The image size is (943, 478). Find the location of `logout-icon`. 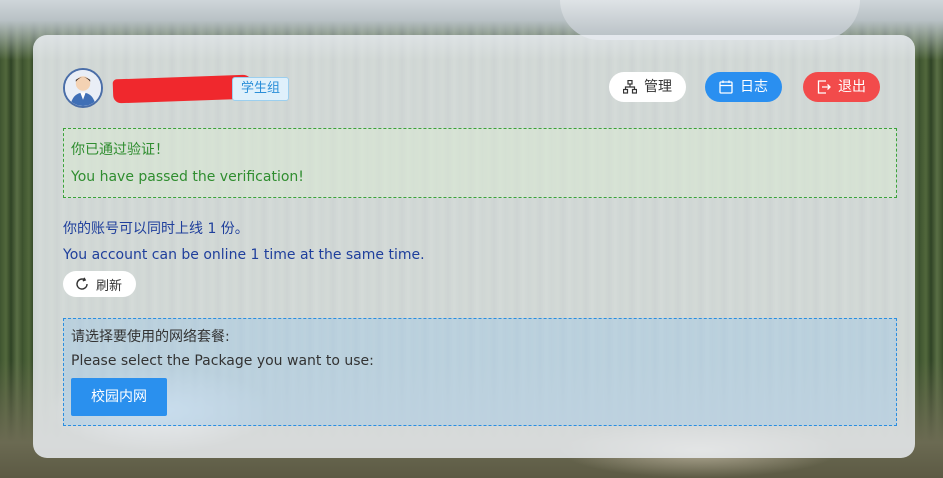

logout-icon is located at coordinates (824, 87).